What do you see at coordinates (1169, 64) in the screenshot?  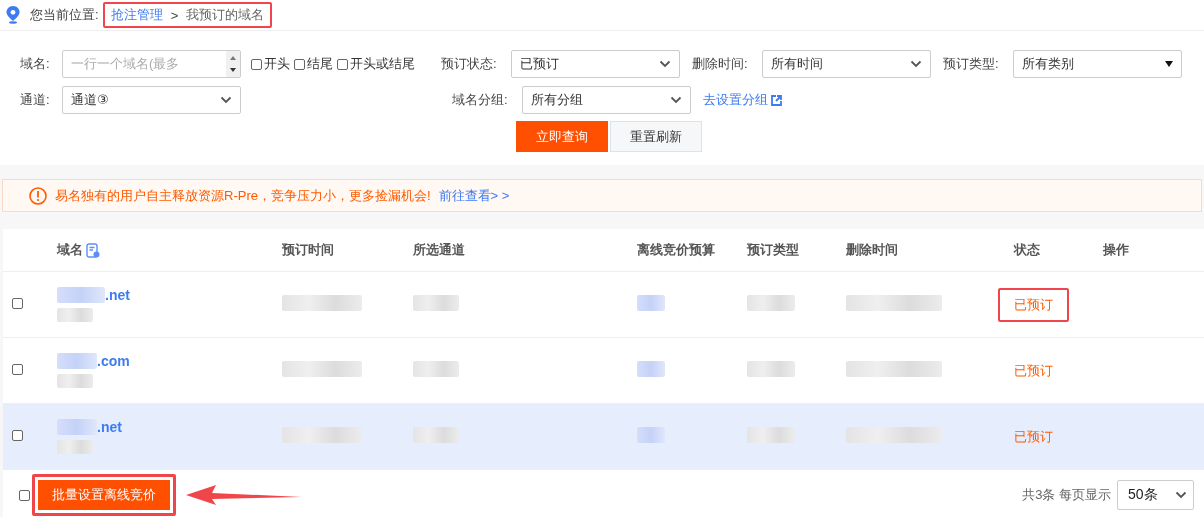 I see `triangle-down-icon` at bounding box center [1169, 64].